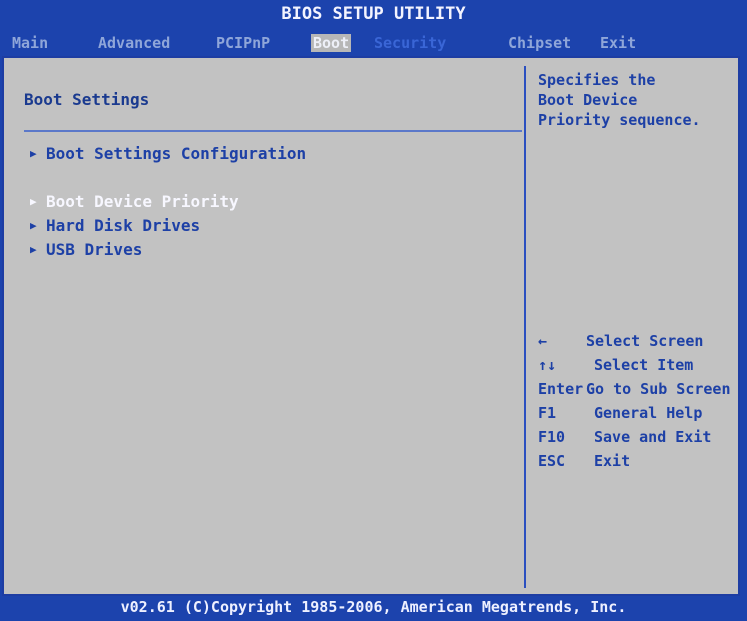 Image resolution: width=747 pixels, height=621 pixels. What do you see at coordinates (94, 249) in the screenshot?
I see `menu-entry-label: USB Drives` at bounding box center [94, 249].